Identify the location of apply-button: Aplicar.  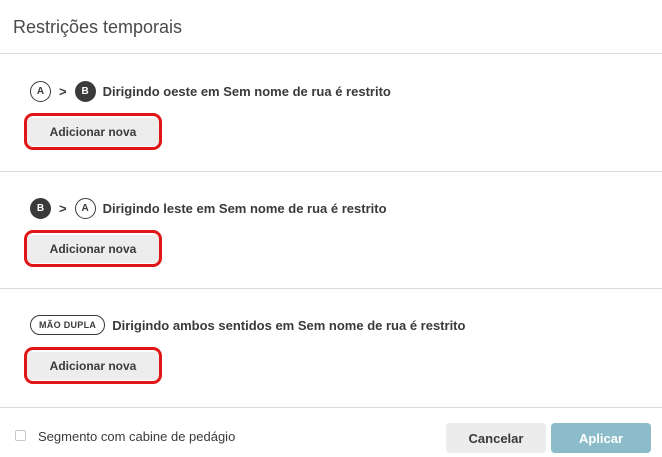
(601, 438).